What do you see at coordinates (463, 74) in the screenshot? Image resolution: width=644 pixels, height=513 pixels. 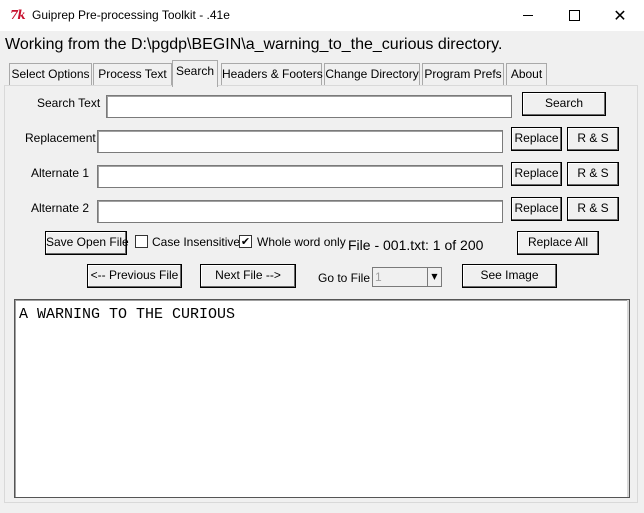 I see `tab-program-prefs: Program Prefs` at bounding box center [463, 74].